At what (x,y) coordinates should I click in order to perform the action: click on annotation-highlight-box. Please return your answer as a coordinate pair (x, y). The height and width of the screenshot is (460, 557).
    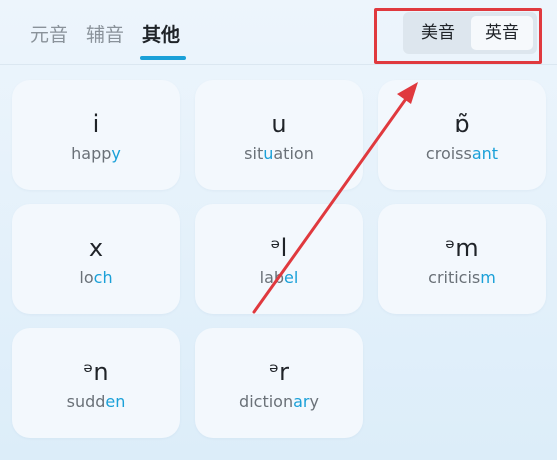
    Looking at the image, I should click on (458, 36).